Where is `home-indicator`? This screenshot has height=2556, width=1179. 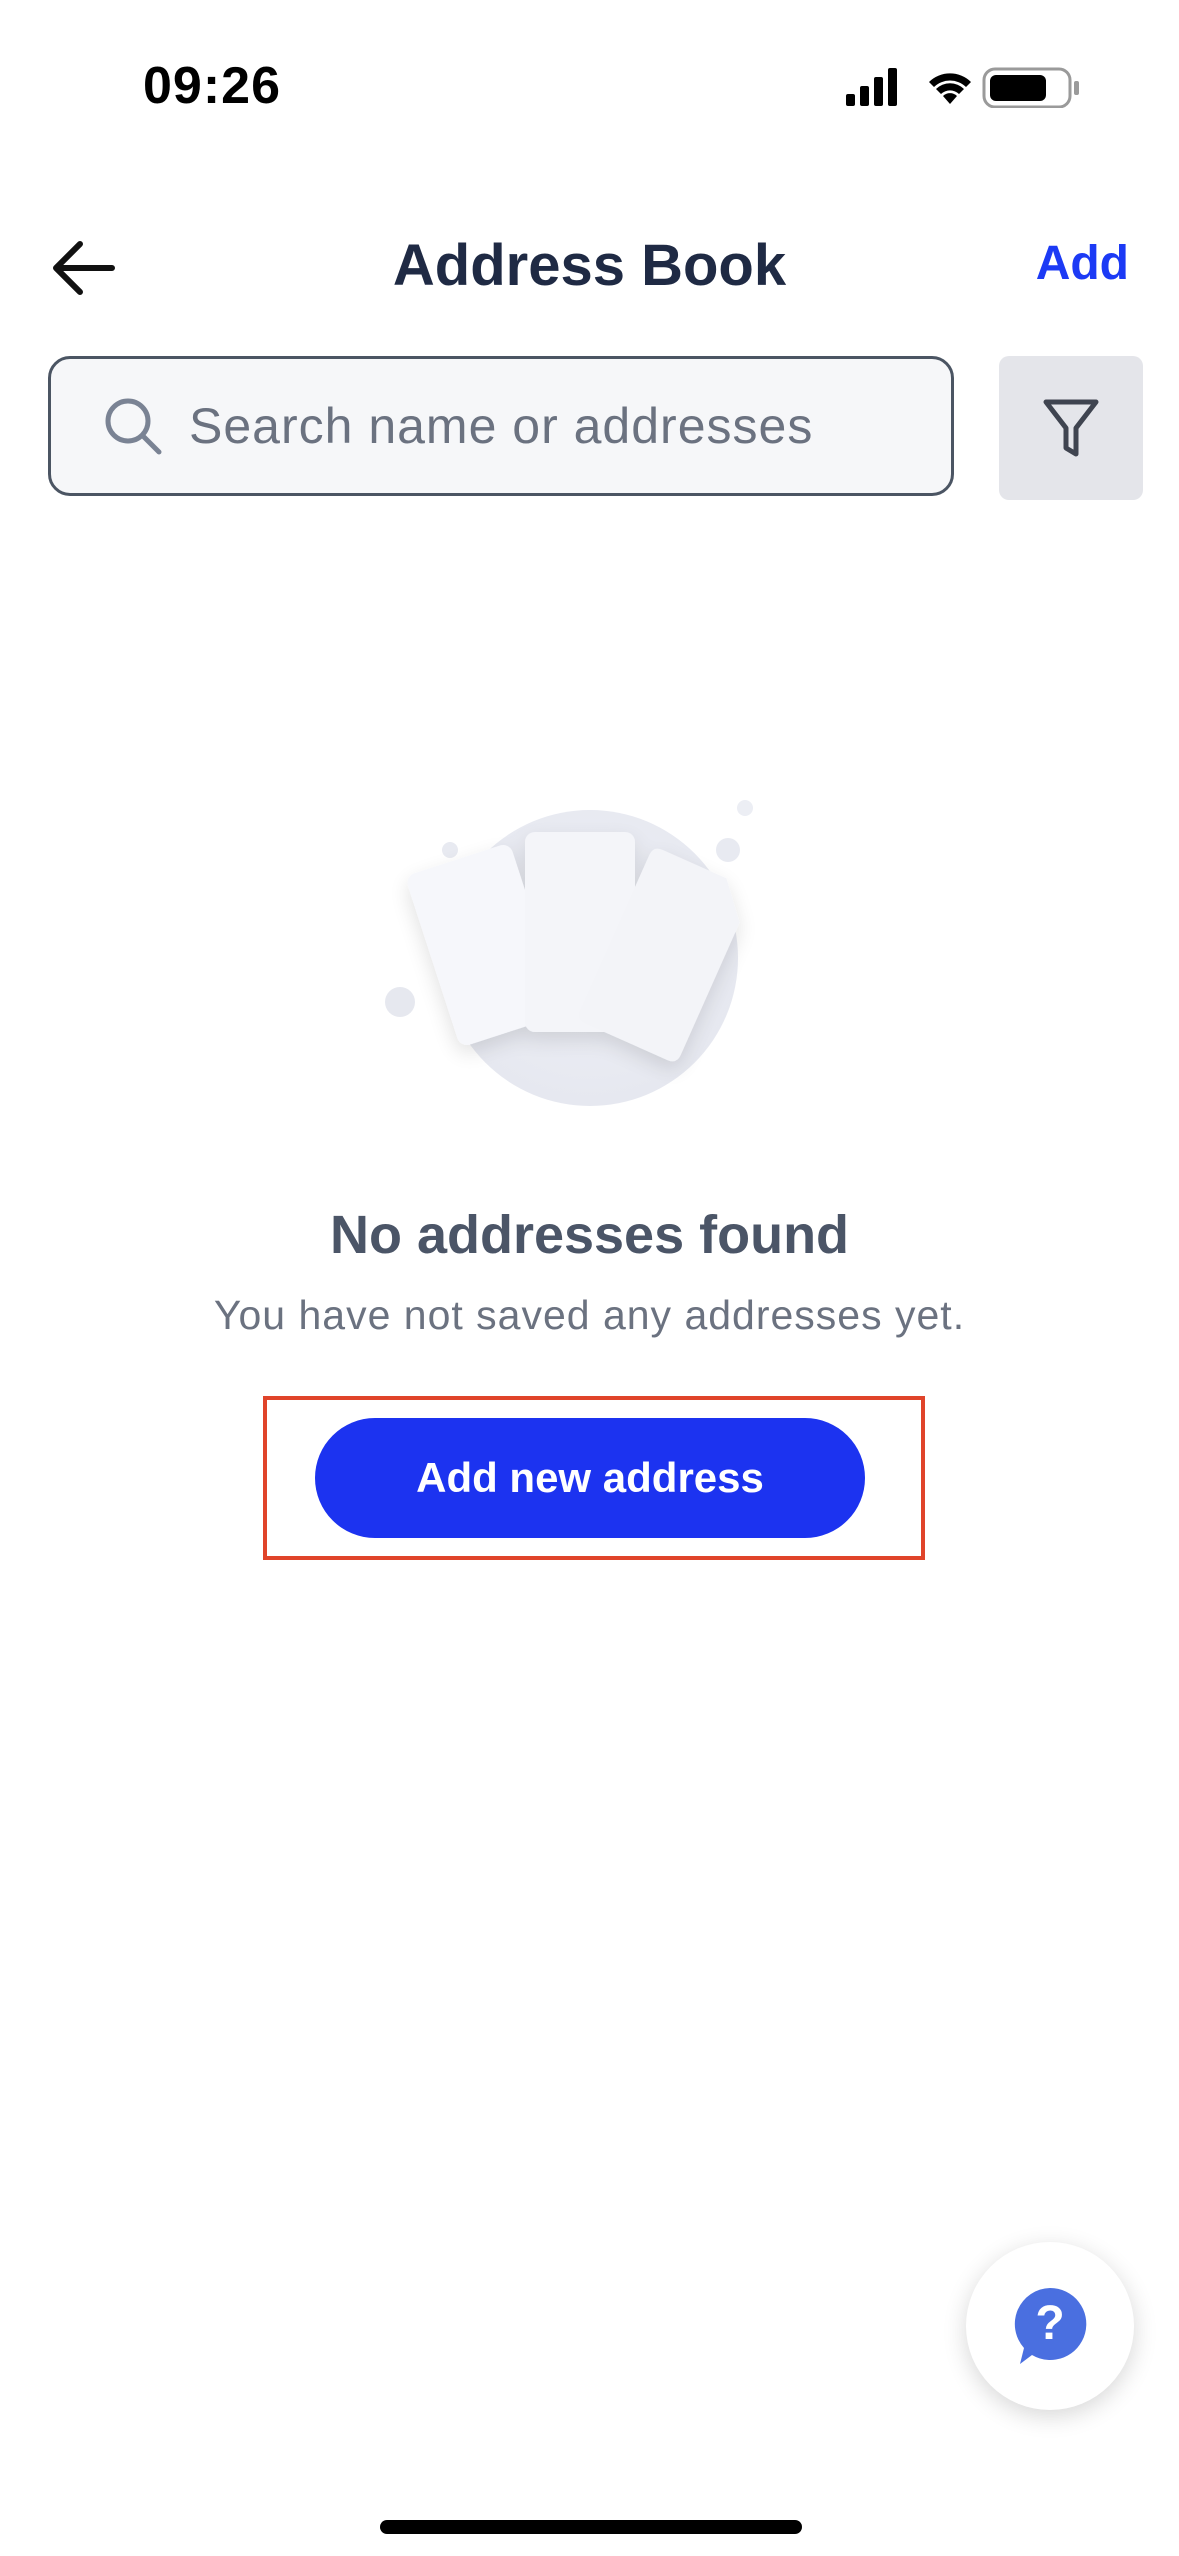 home-indicator is located at coordinates (591, 2527).